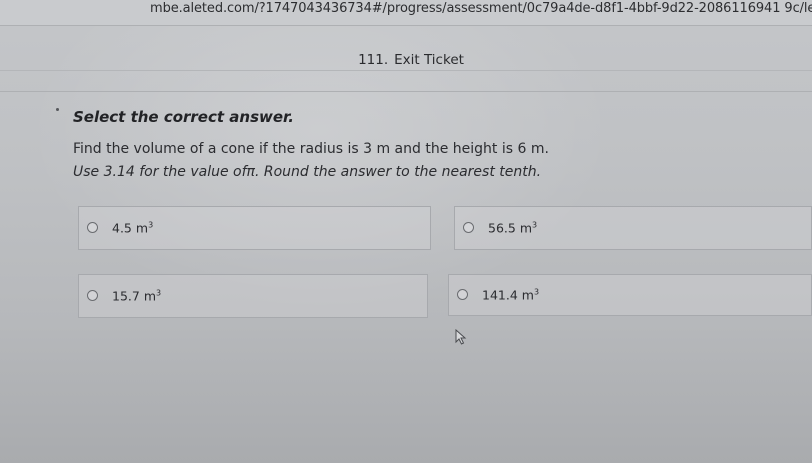  What do you see at coordinates (633, 228) in the screenshot?
I see `answer-choice-b: 56.5 m3` at bounding box center [633, 228].